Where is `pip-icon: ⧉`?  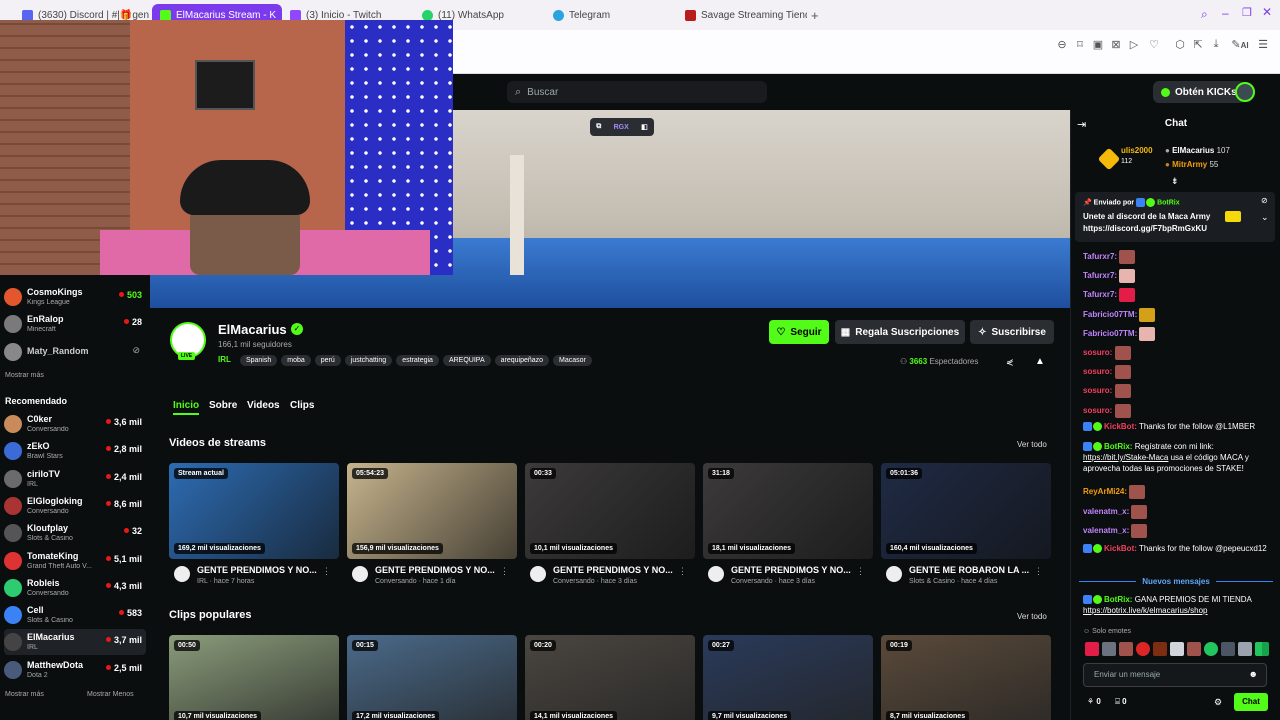 pip-icon: ⧉ is located at coordinates (598, 127).